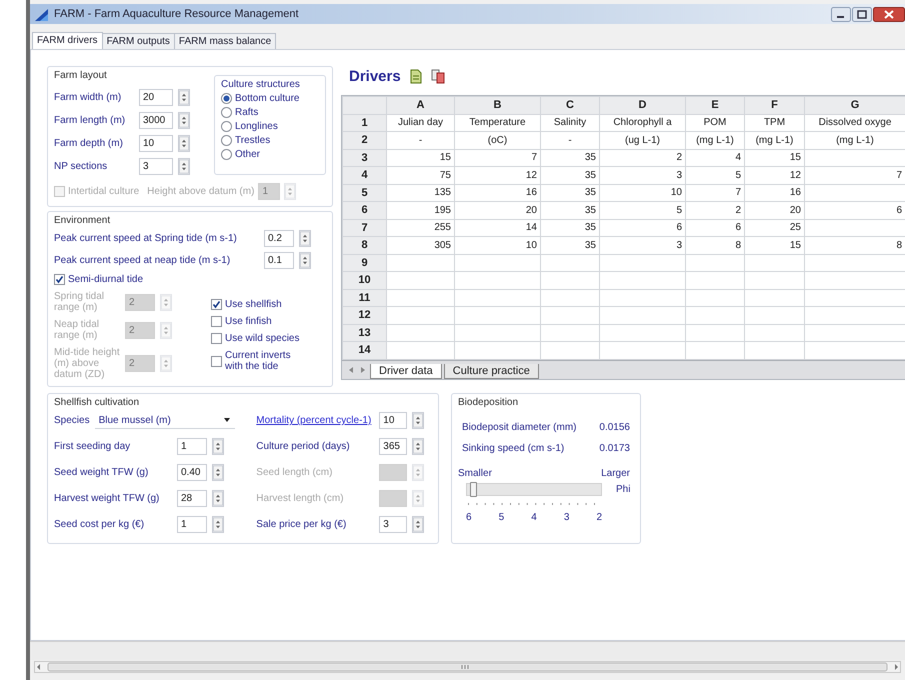 Image resolution: width=905 pixels, height=680 pixels. Describe the element at coordinates (164, 420) in the screenshot. I see `species-dropdown: Blue mussel (m)` at that location.